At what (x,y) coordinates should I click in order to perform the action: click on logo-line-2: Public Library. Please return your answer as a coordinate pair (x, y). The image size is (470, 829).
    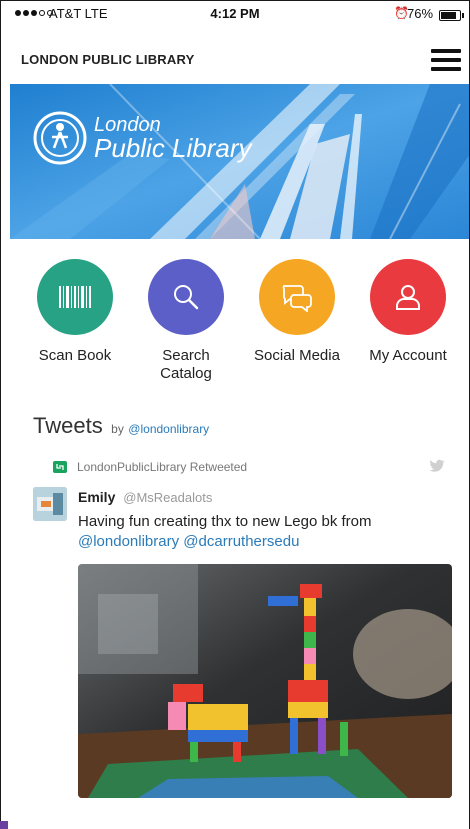
    Looking at the image, I should click on (173, 148).